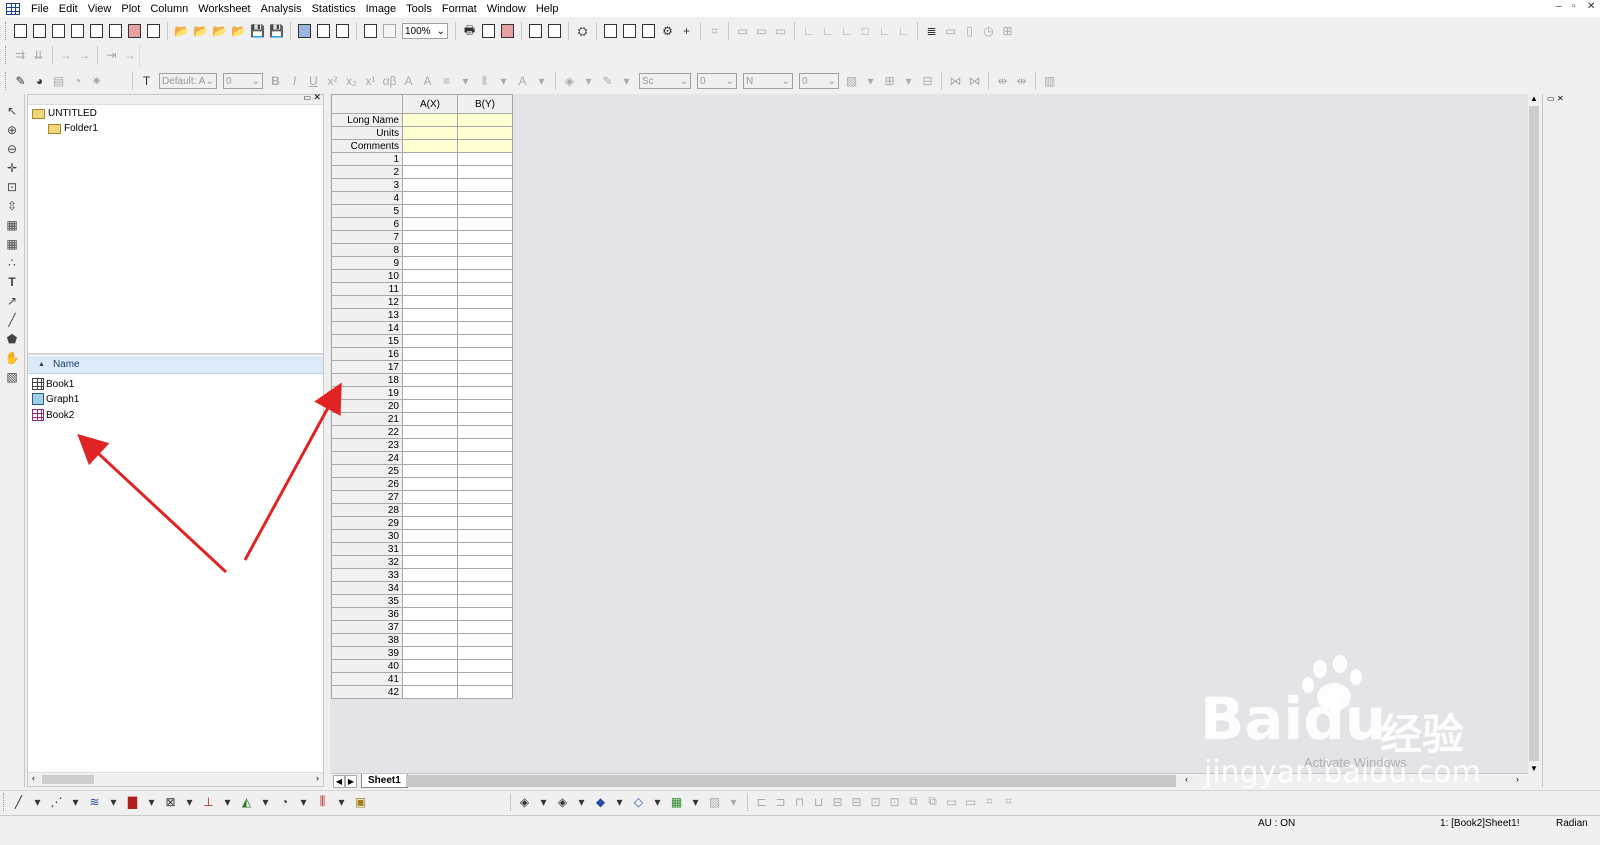 Image resolution: width=1600 pixels, height=845 pixels. What do you see at coordinates (838, 802) in the screenshot?
I see `align-center-h-icon: ⊟` at bounding box center [838, 802].